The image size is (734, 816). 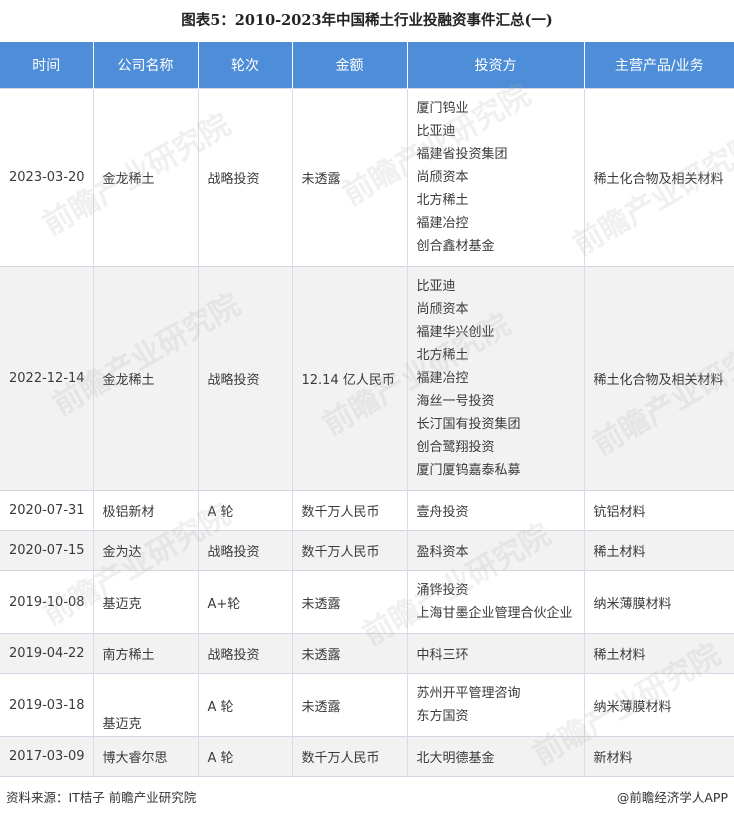 I want to click on cell-investors: 厦门钨业 比亚迪 福建省投资集团 尚颀资本 北方稀土 福建冶控 创合鑫材基金, so click(x=495, y=177).